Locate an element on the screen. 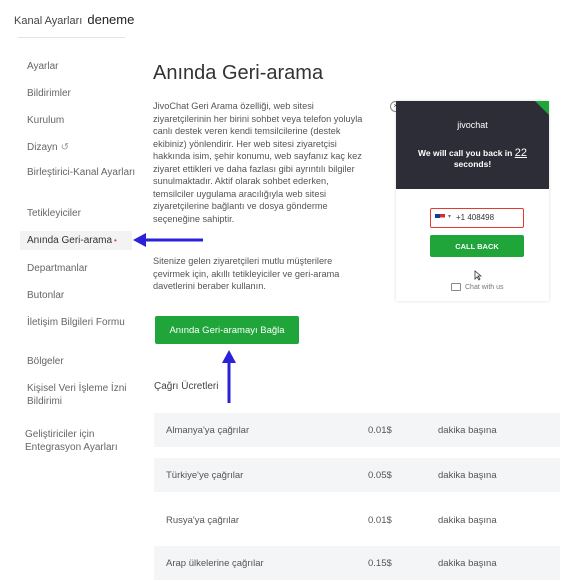 The image size is (587, 581). page-title: Anında Geri-arama is located at coordinates (238, 73).